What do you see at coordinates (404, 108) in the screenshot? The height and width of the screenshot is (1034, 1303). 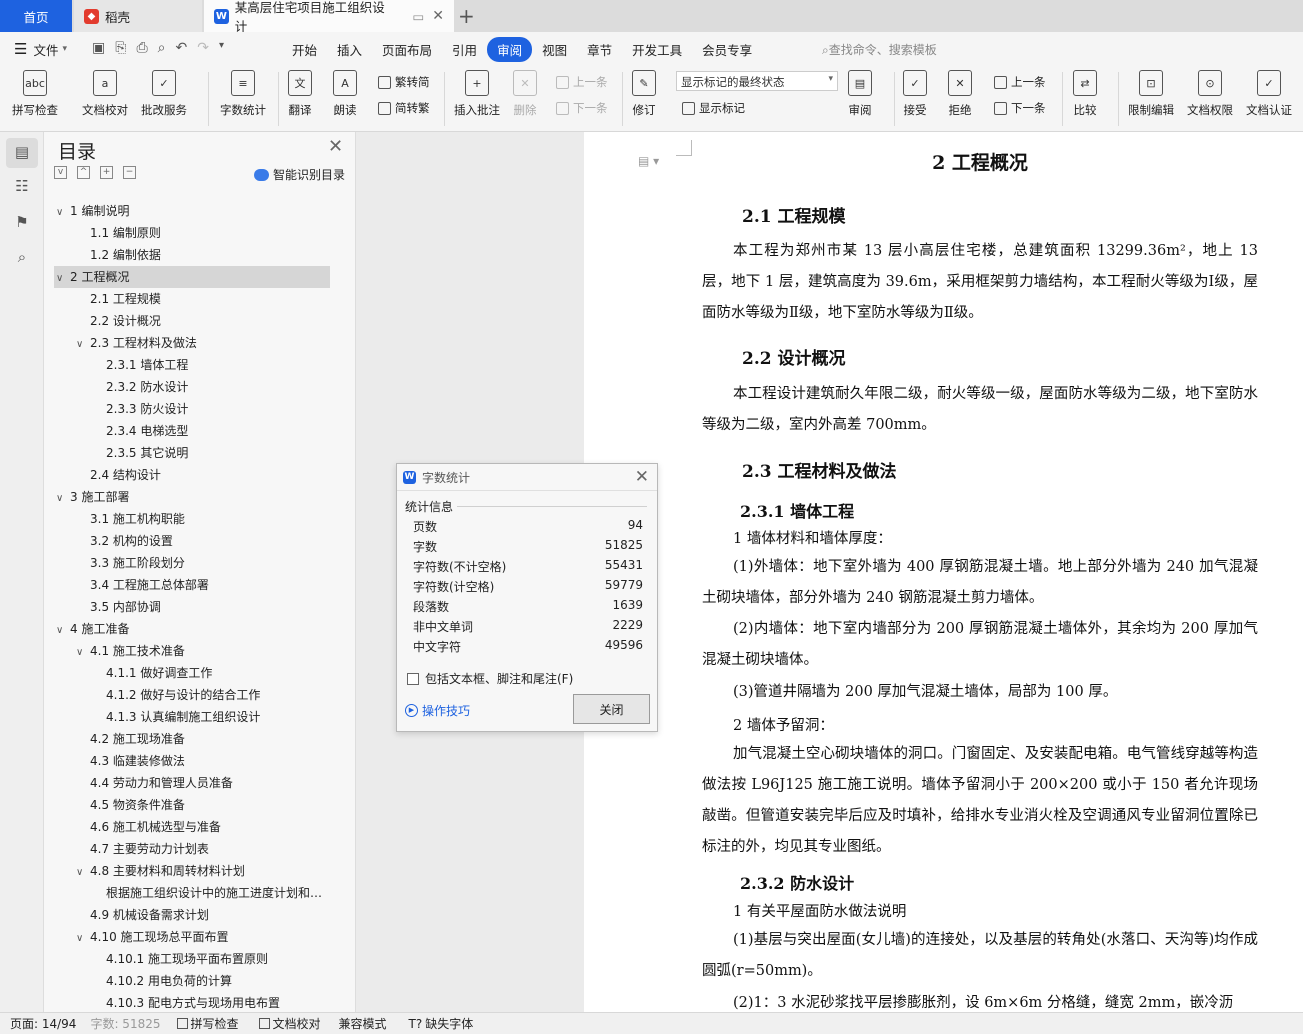 I see `simp-to-trad-button: 简转繁` at bounding box center [404, 108].